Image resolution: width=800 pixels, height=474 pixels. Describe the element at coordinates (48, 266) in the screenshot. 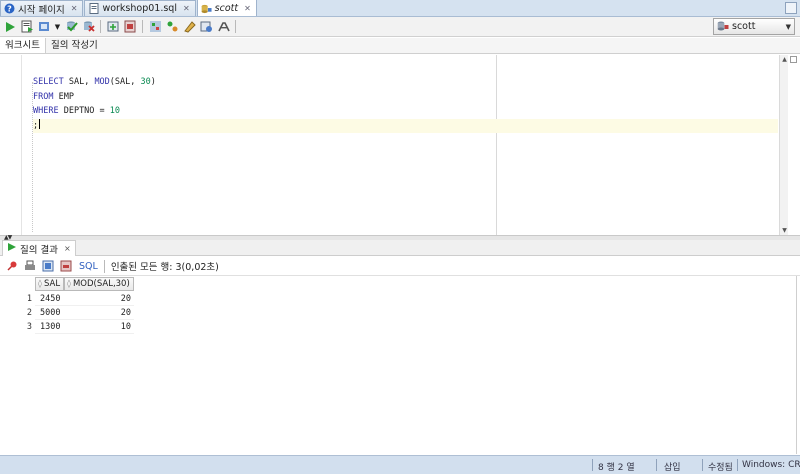

I see `refresh-grid-icon` at that location.